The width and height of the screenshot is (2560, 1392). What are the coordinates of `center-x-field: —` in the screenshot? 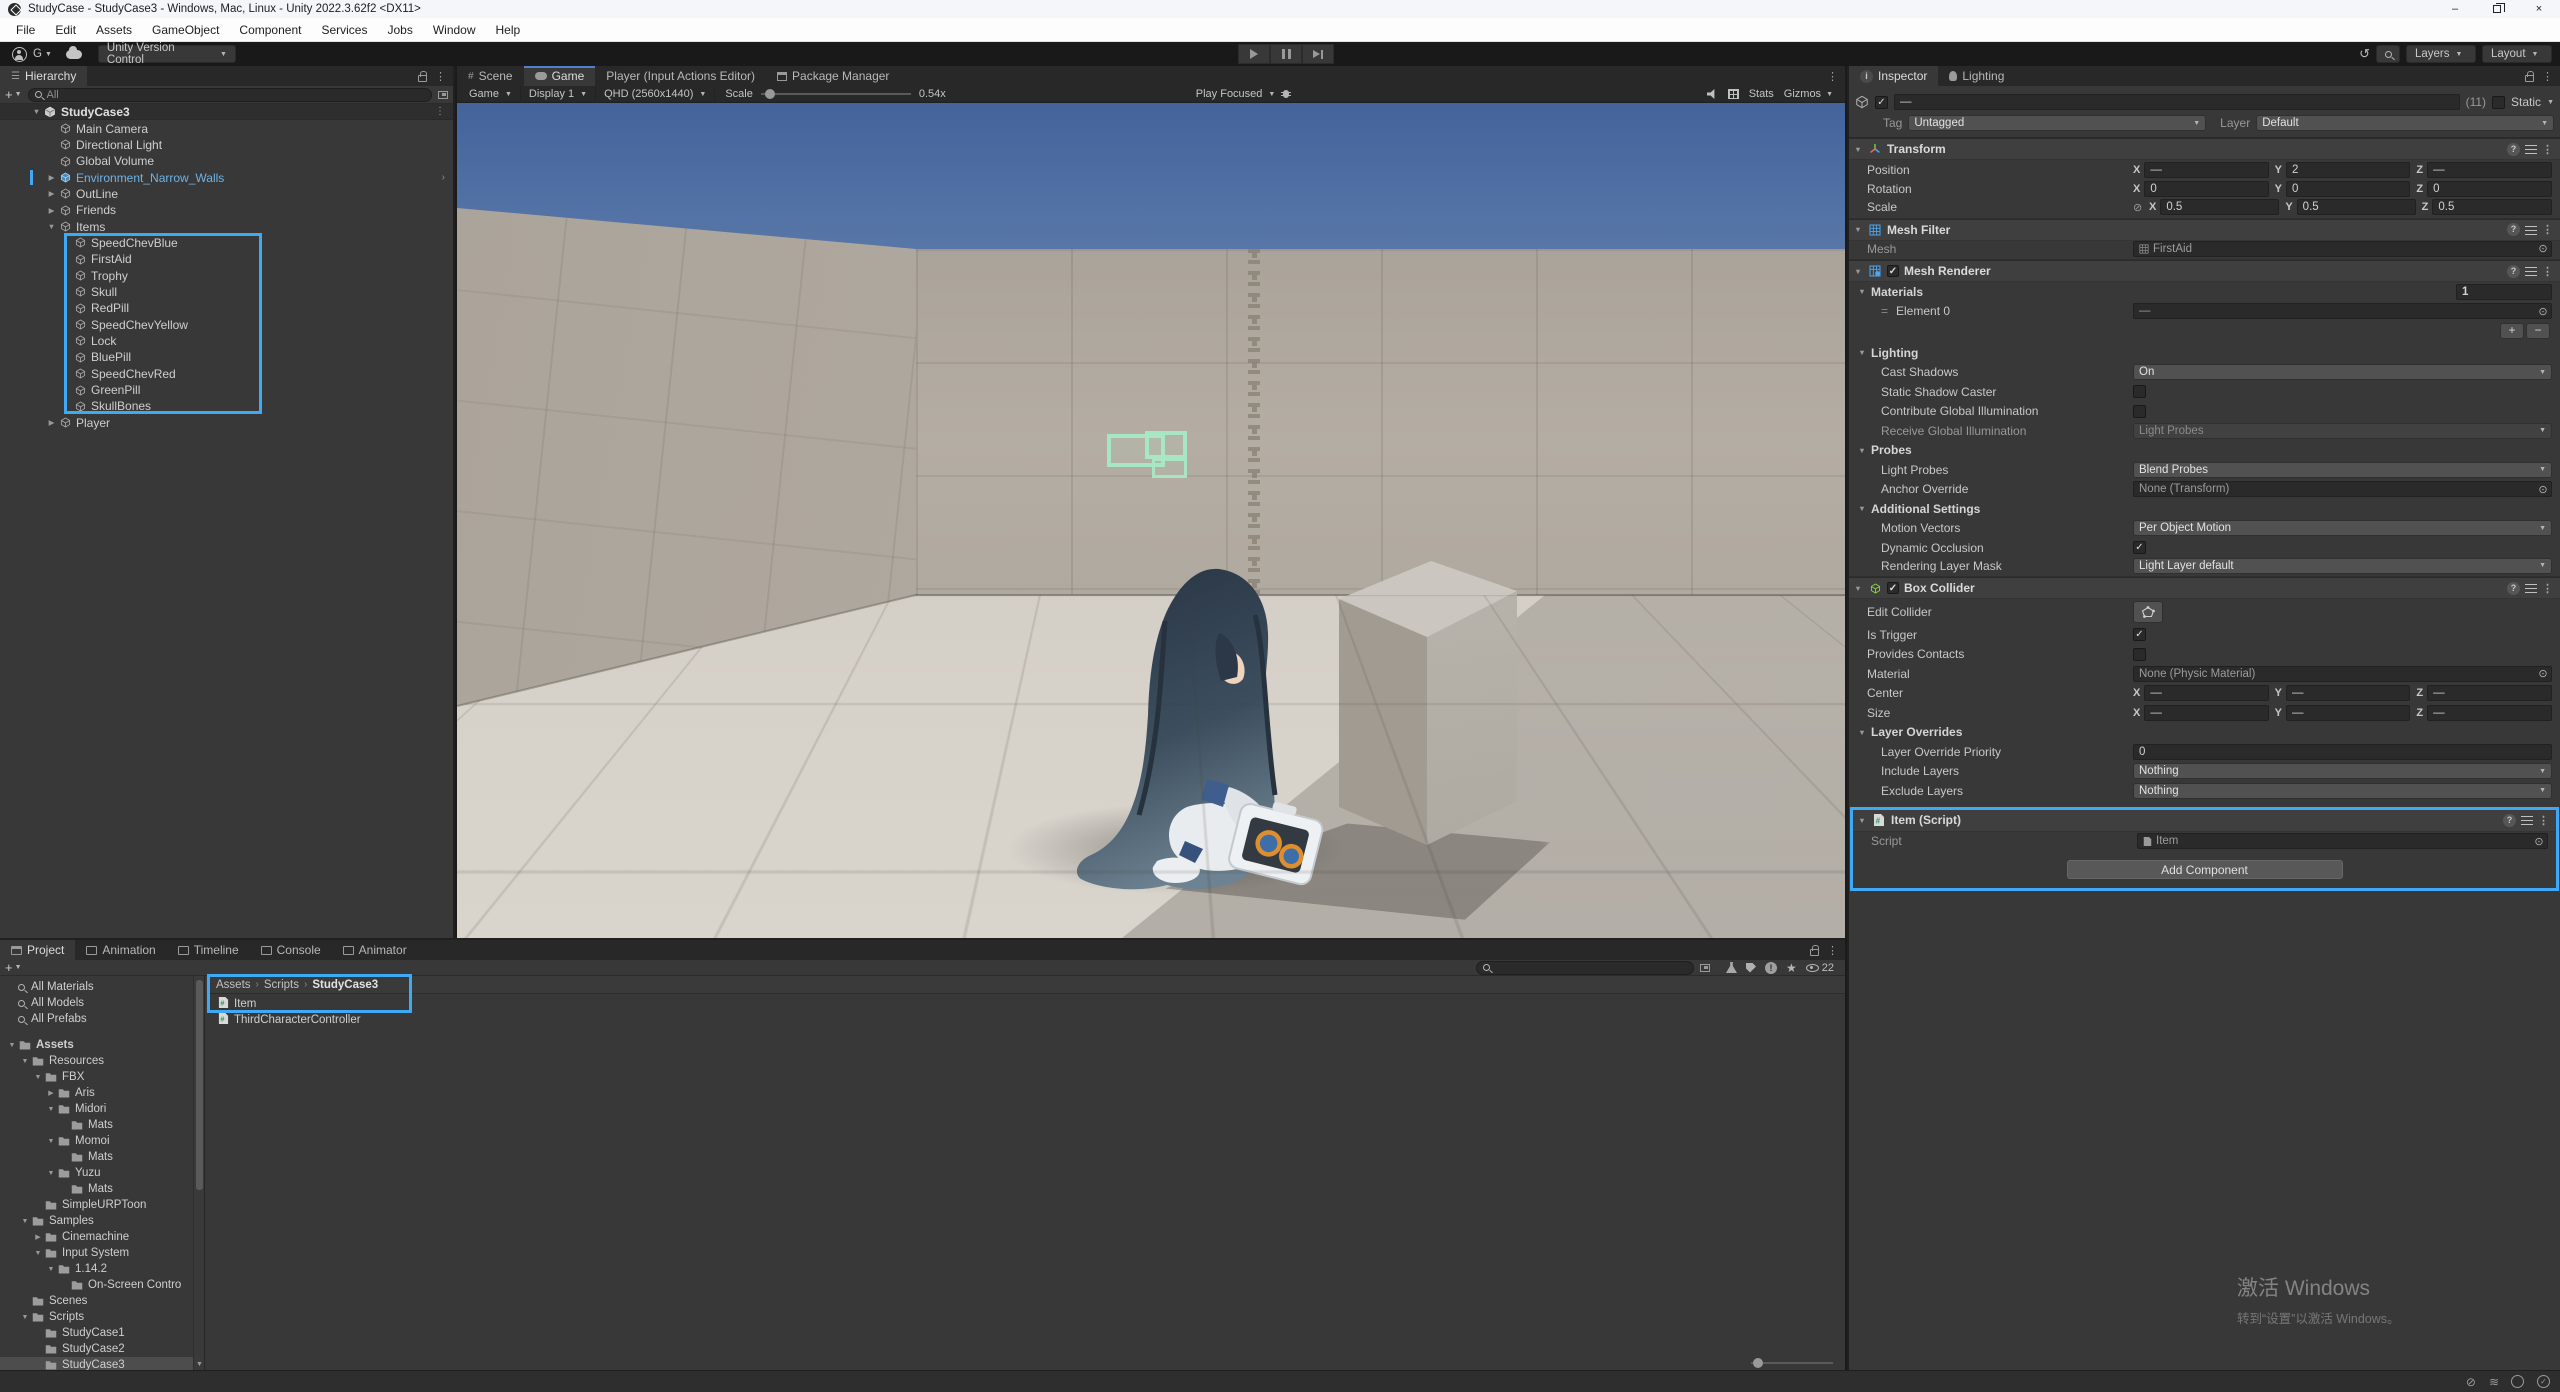 It's located at (2206, 693).